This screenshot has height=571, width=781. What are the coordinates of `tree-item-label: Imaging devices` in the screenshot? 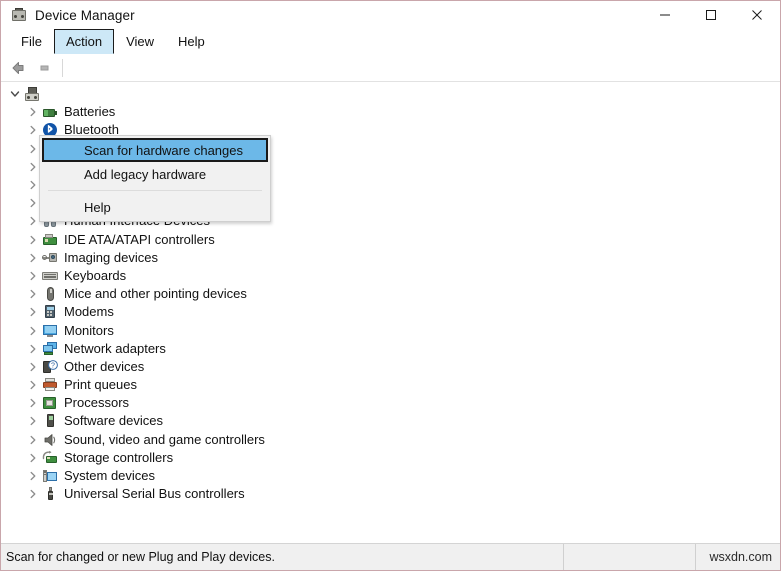 It's located at (111, 257).